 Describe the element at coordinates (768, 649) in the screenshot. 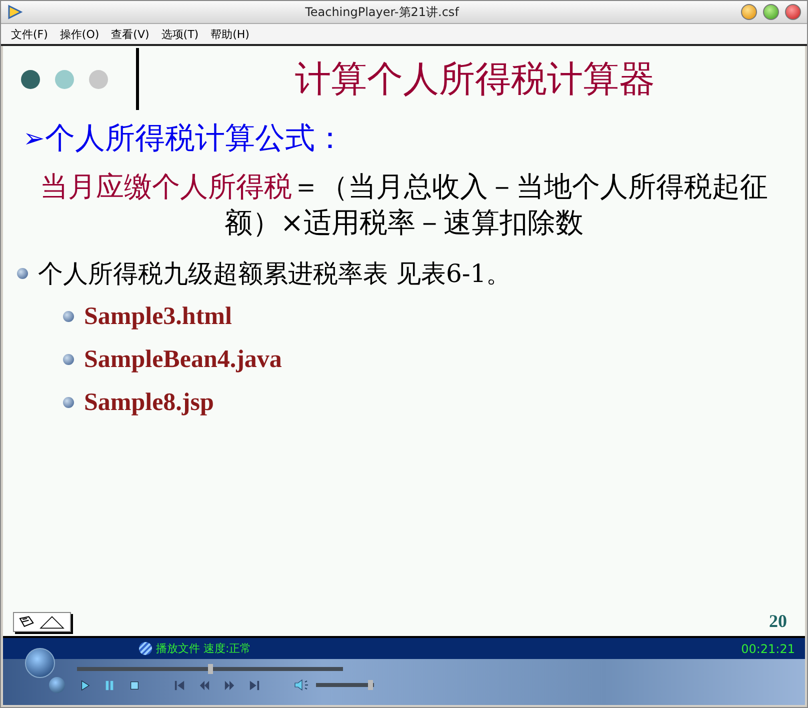

I see `time-display: 00:21:21` at that location.